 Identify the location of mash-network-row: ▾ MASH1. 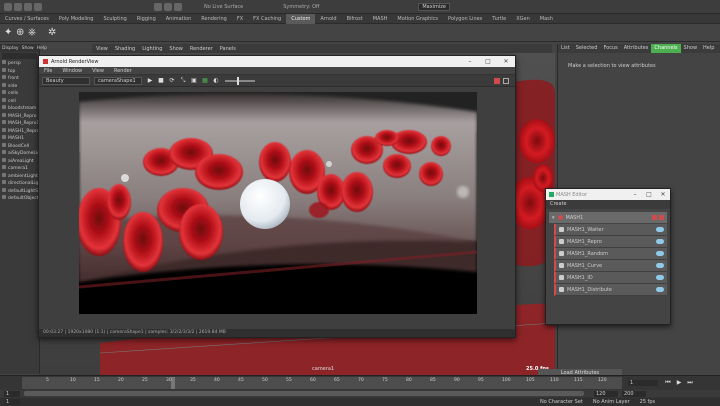
(608, 217).